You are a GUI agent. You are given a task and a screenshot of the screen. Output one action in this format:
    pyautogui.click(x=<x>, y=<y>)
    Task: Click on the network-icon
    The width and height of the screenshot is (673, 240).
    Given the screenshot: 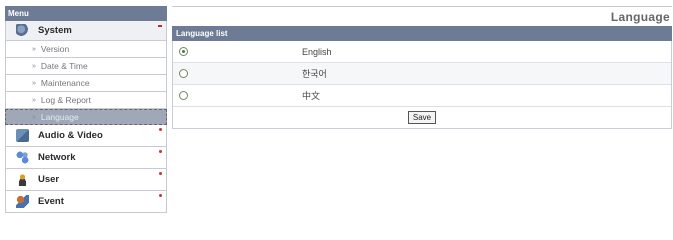 What is the action you would take?
    pyautogui.click(x=22, y=157)
    